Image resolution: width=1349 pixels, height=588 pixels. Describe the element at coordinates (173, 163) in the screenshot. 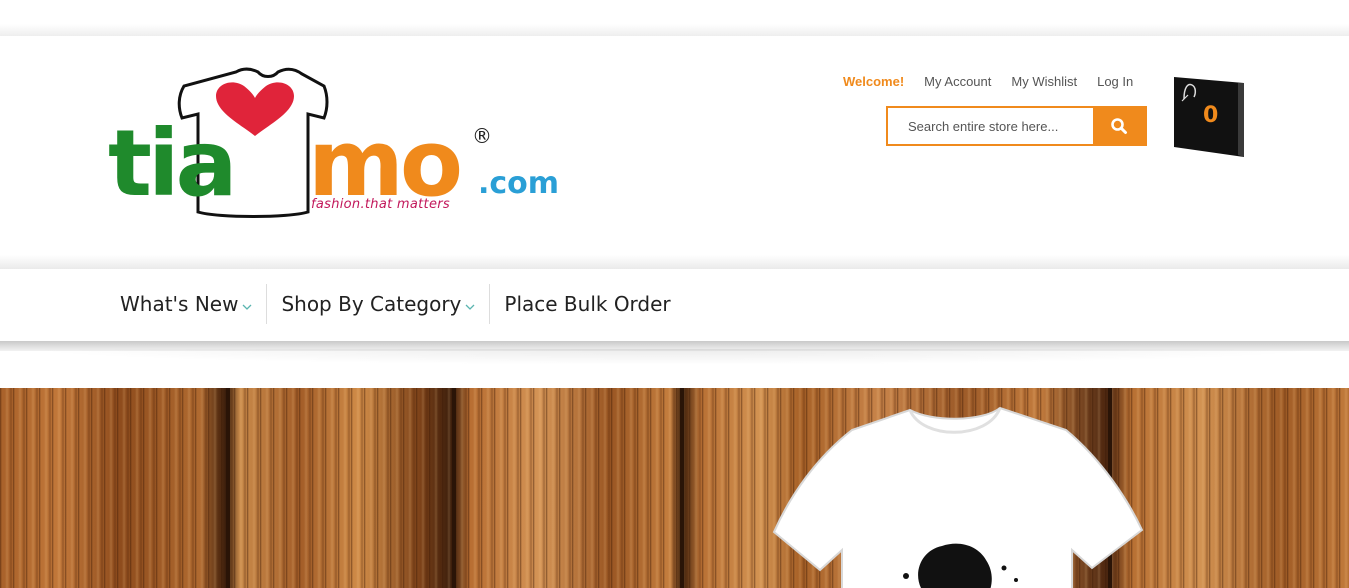

I see `logo-word-tia: tia` at that location.